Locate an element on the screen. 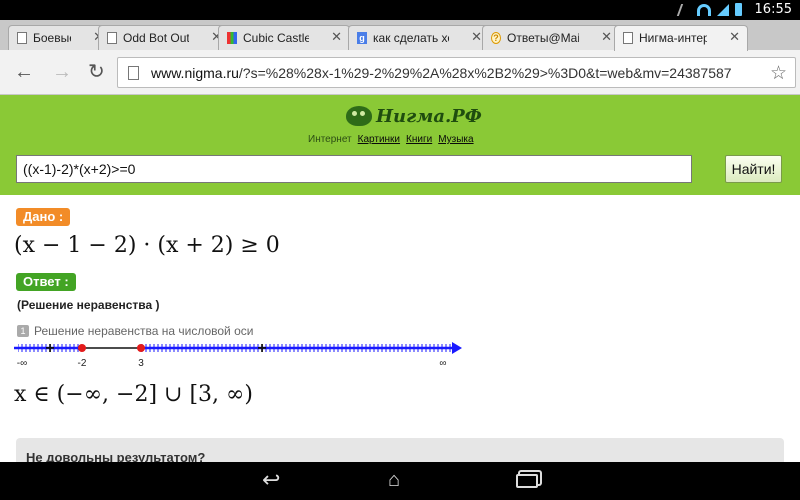 The image size is (800, 500). tick-label-minus-infinity: -∞ is located at coordinates (22, 363).